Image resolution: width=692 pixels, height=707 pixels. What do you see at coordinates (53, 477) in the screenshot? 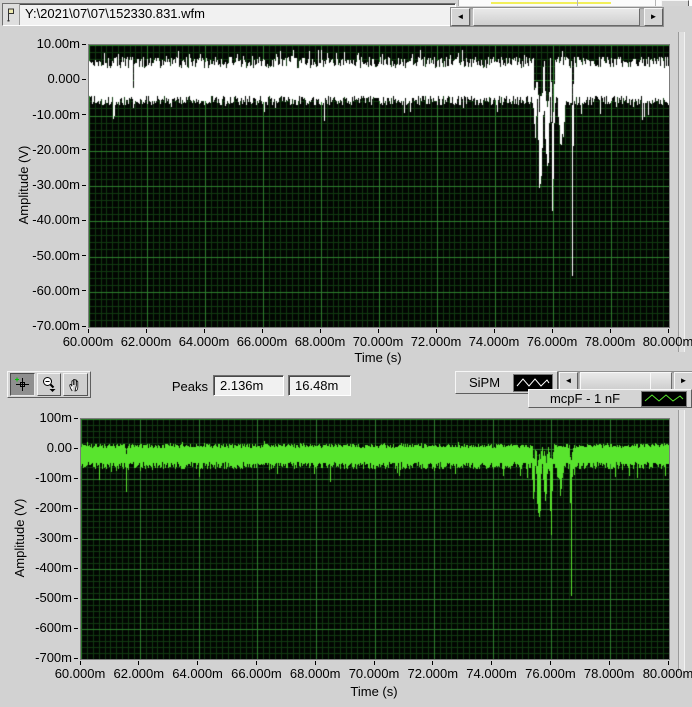
I see `y-tick-label: -100m` at bounding box center [53, 477].